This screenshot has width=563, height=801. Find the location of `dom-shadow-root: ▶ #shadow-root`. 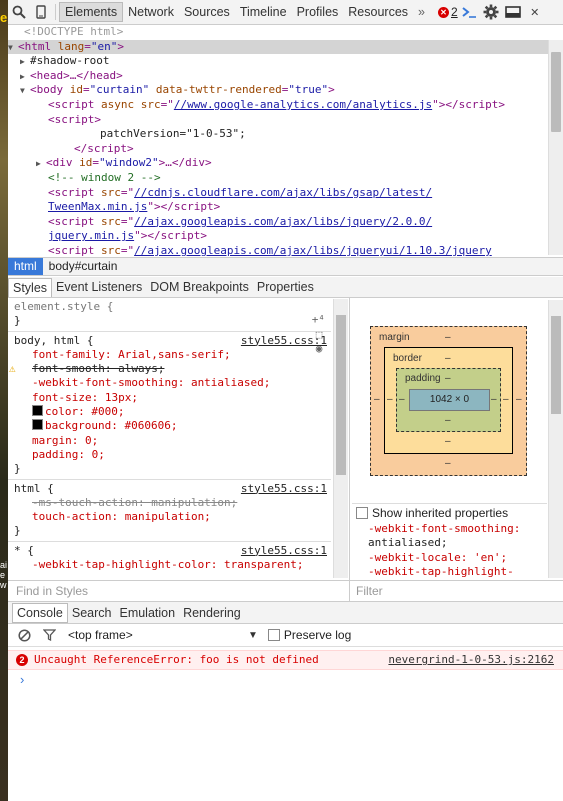

dom-shadow-root: ▶ #shadow-root is located at coordinates (278, 61).